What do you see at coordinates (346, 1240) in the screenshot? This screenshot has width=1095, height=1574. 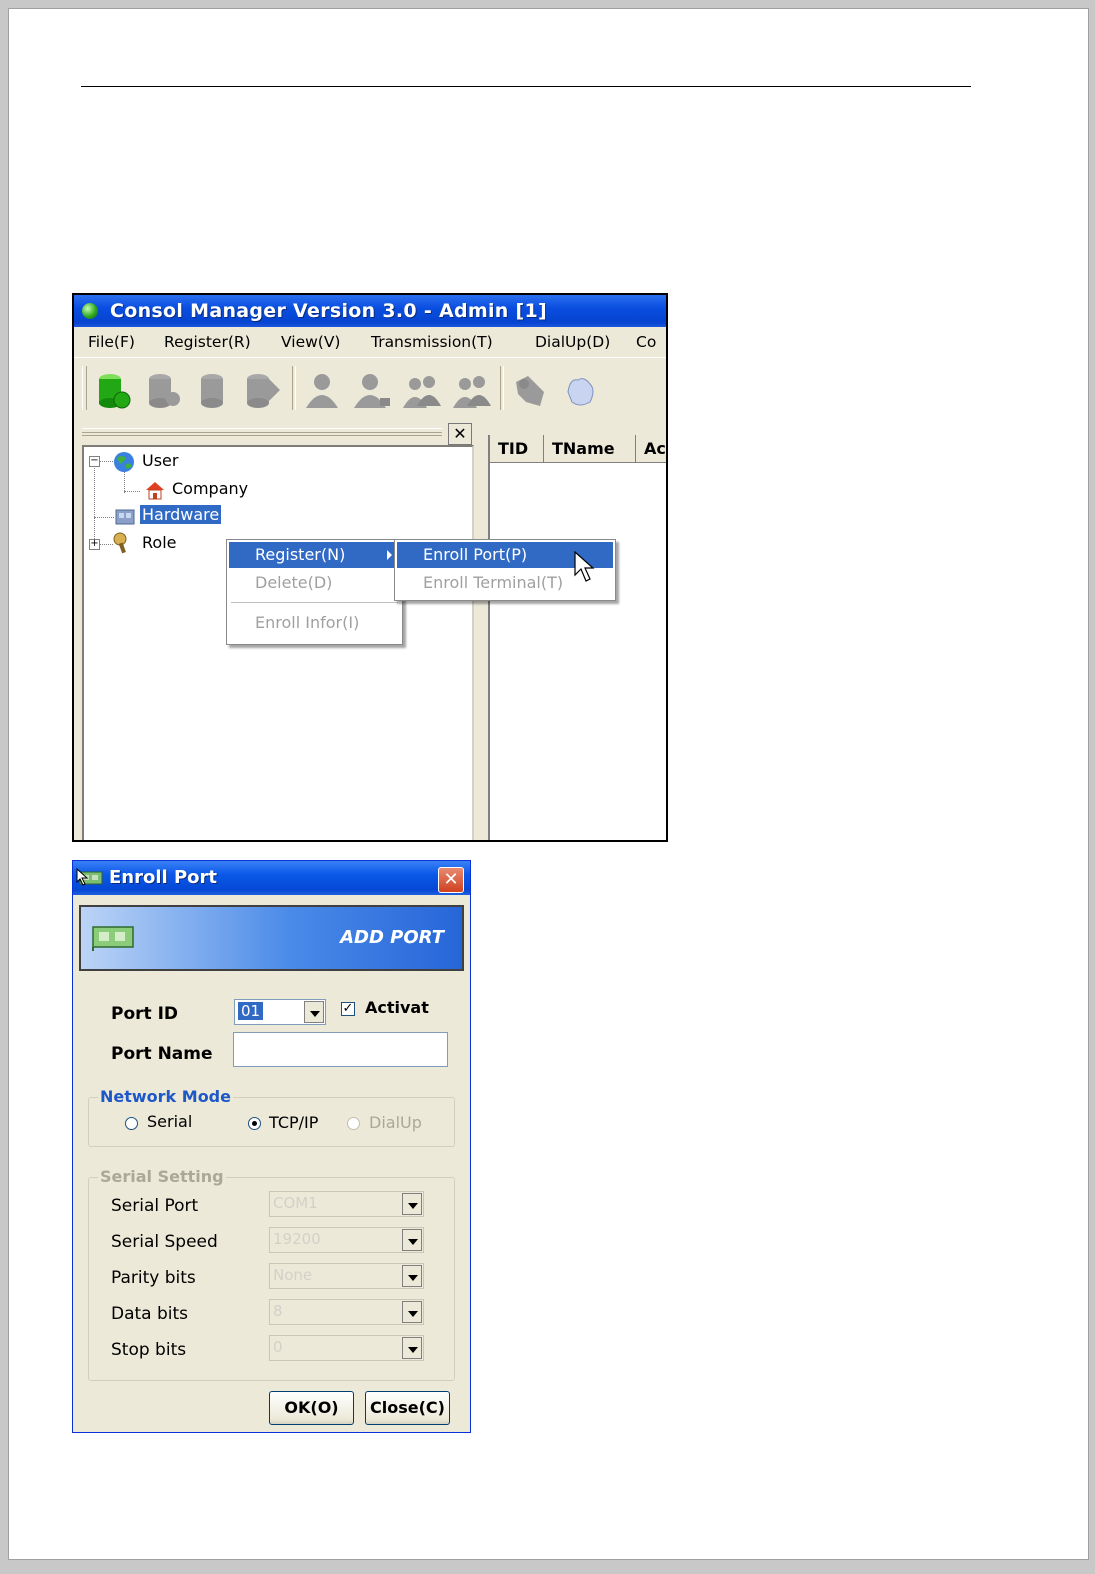 I see `serial-speed-select: 19200` at bounding box center [346, 1240].